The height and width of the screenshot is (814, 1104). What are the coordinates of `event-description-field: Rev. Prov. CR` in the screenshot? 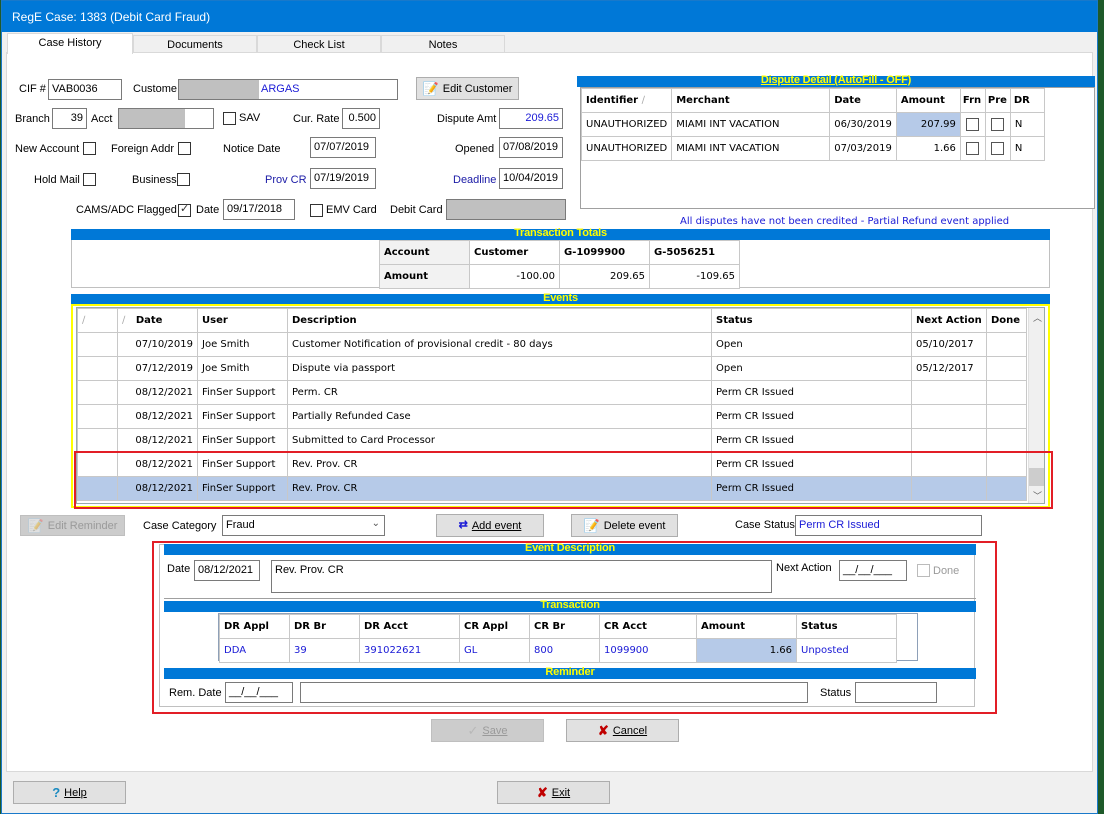 It's located at (521, 576).